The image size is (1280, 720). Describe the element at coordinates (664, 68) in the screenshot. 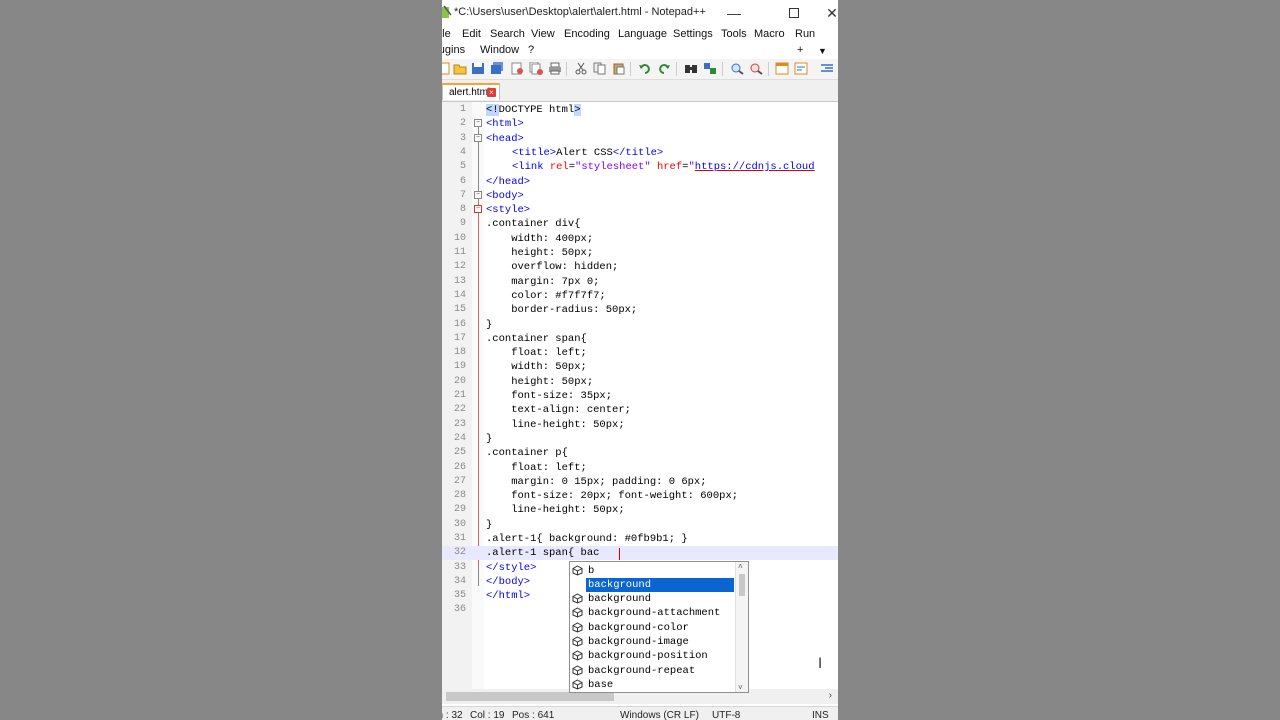

I see `redo-icon` at that location.